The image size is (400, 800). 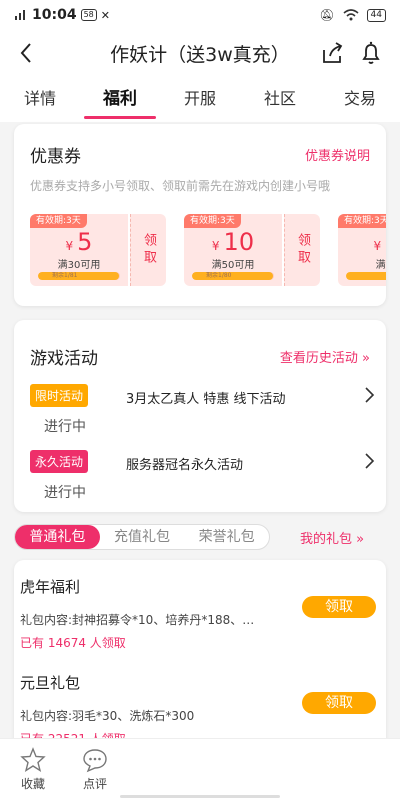 I want to click on activity-history-label: 查看历史活动, so click(x=318, y=358).